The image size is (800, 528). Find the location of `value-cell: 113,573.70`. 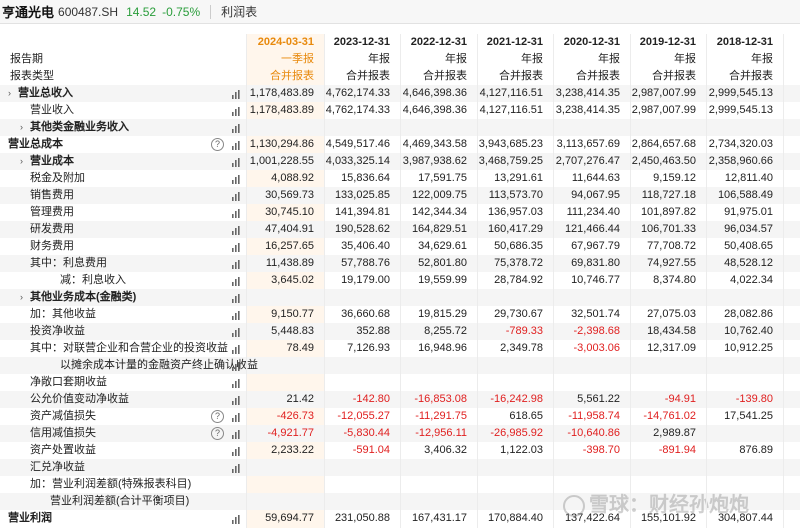

value-cell: 113,573.70 is located at coordinates (515, 195).